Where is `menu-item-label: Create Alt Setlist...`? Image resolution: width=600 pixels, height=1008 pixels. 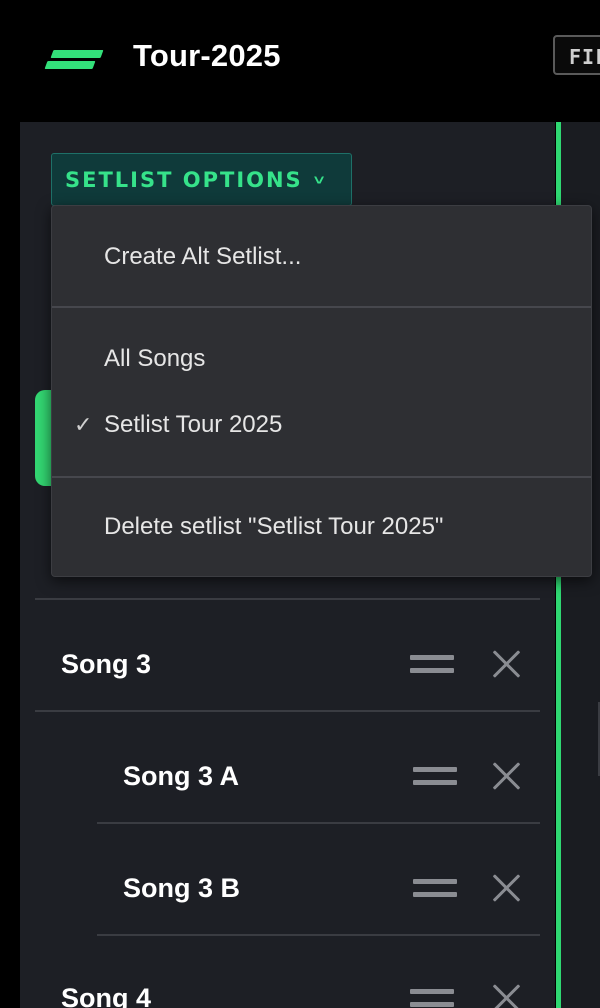 menu-item-label: Create Alt Setlist... is located at coordinates (203, 256).